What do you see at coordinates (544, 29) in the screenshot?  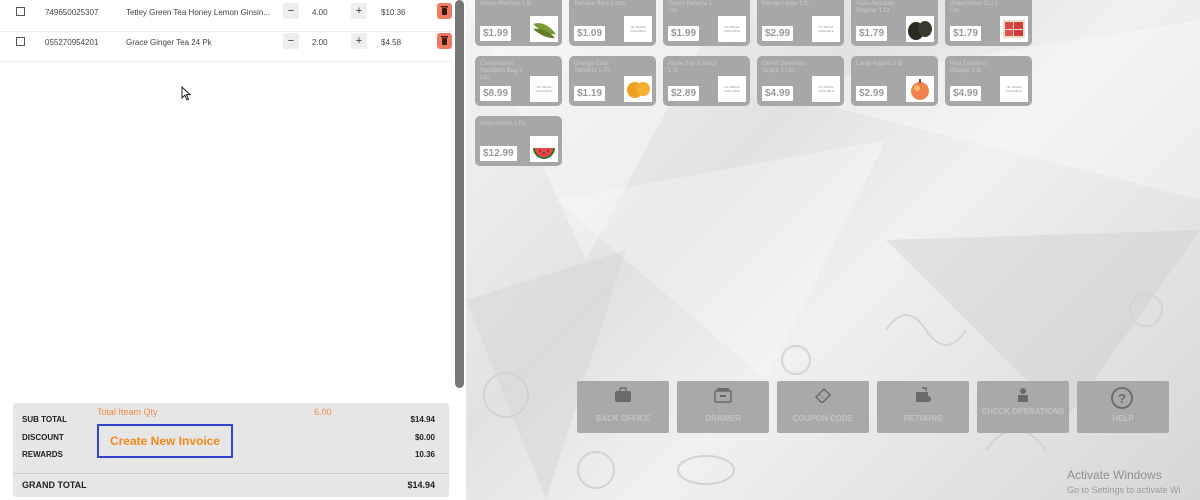 I see `green-plantain-image` at bounding box center [544, 29].